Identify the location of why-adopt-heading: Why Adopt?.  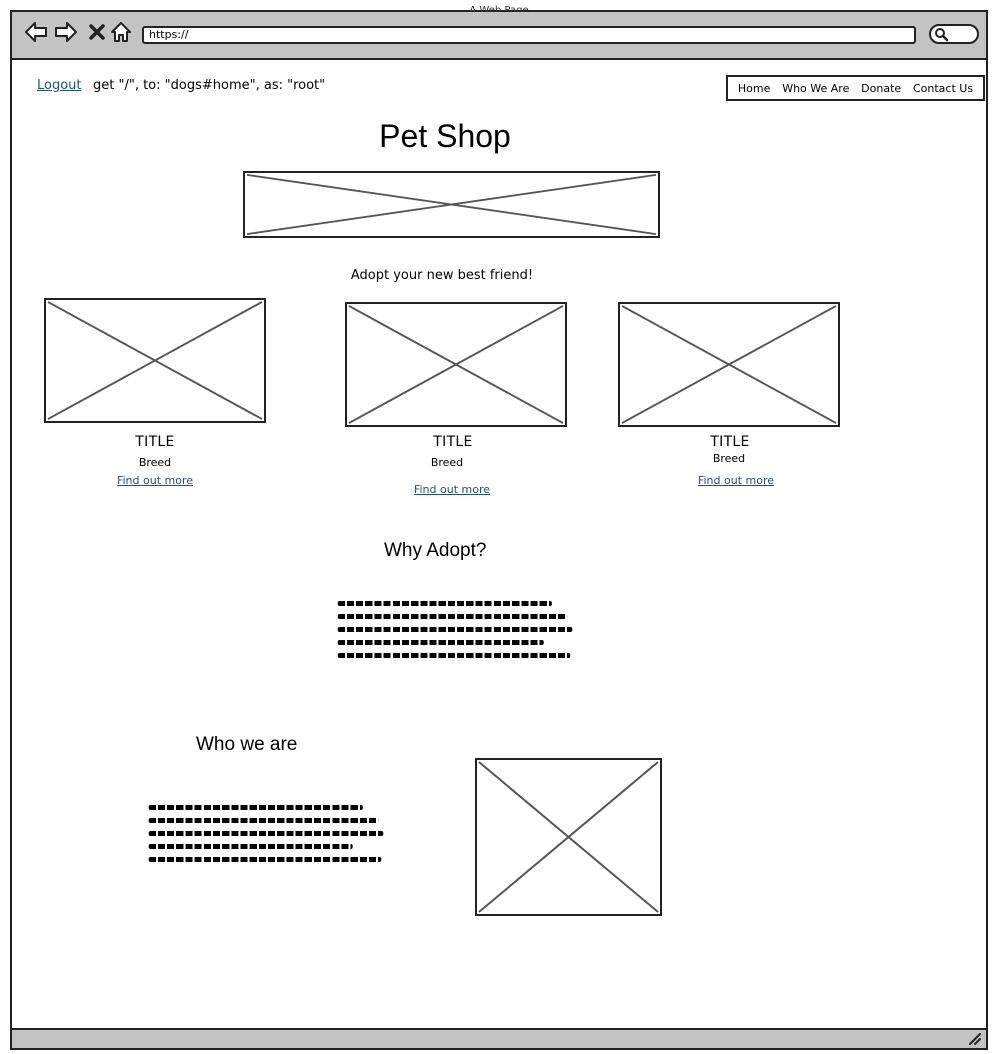
(435, 550).